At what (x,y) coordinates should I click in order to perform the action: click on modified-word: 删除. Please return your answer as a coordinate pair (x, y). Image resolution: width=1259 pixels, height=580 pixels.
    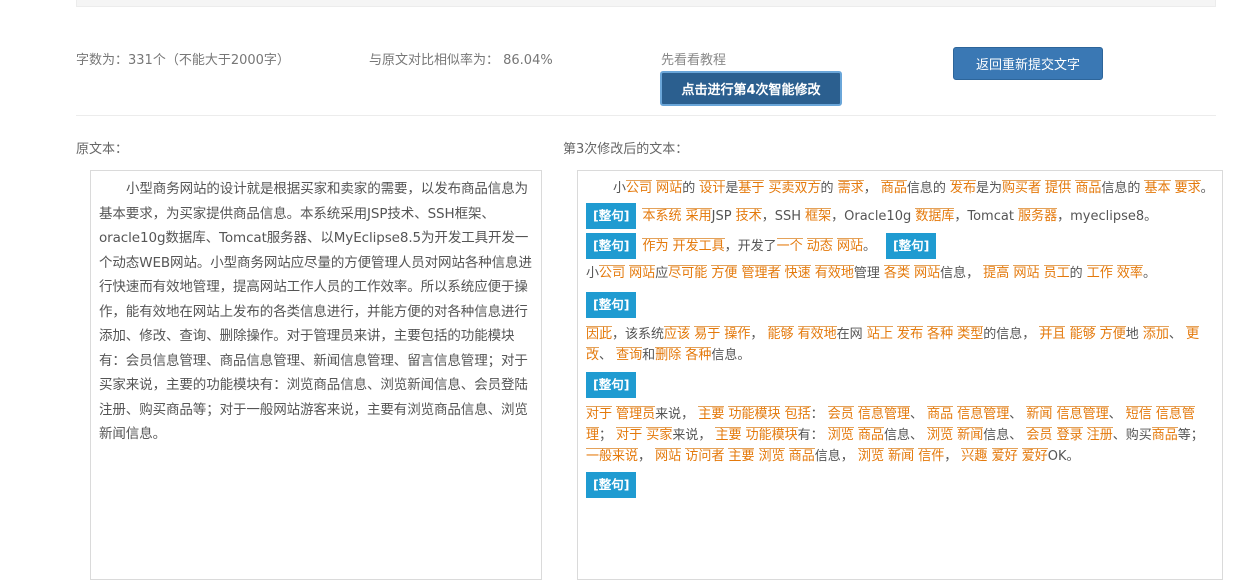
    Looking at the image, I should click on (668, 355).